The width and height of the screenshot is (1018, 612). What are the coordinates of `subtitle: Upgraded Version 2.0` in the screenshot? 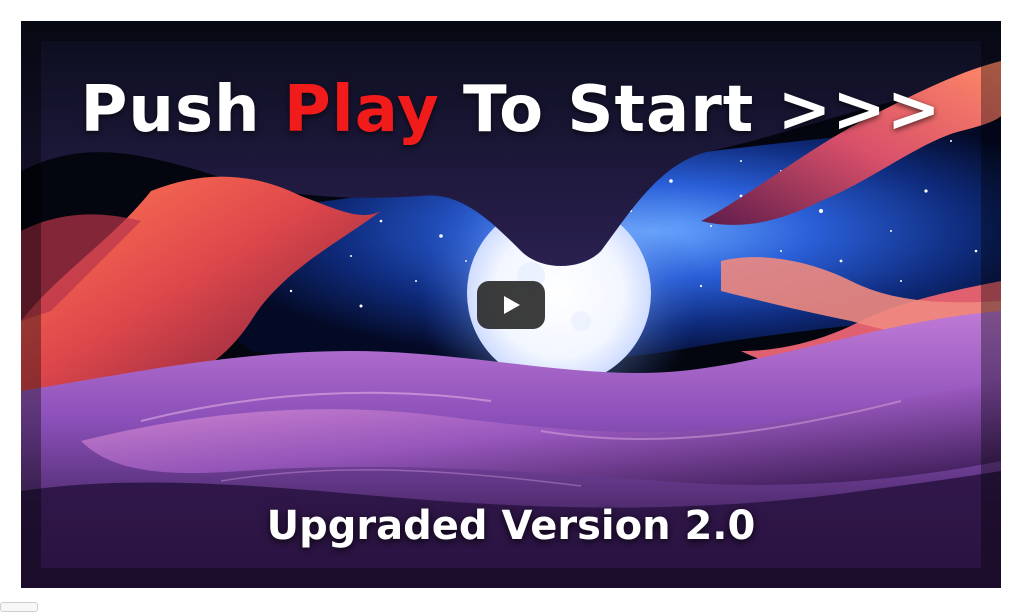 It's located at (511, 526).